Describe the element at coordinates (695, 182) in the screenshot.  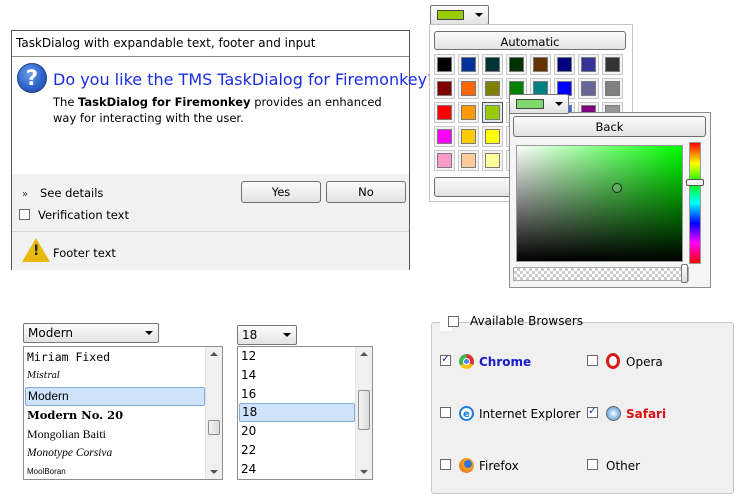
I see `hue-slider-thumb` at that location.